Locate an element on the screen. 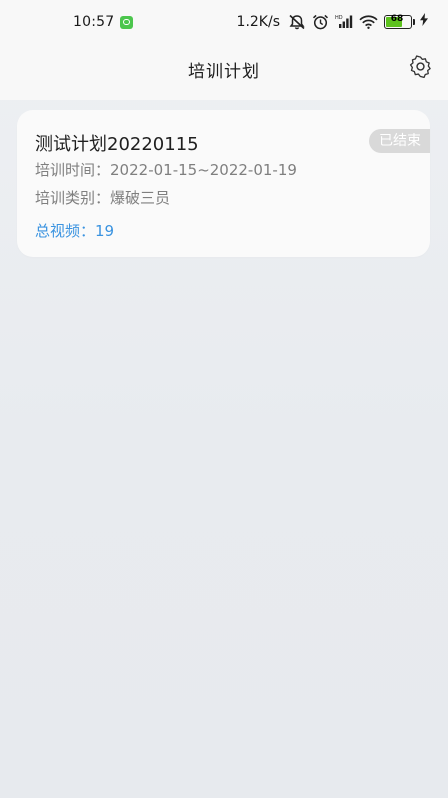 The width and height of the screenshot is (448, 798). plan-category-value: 爆破三员 is located at coordinates (140, 198).